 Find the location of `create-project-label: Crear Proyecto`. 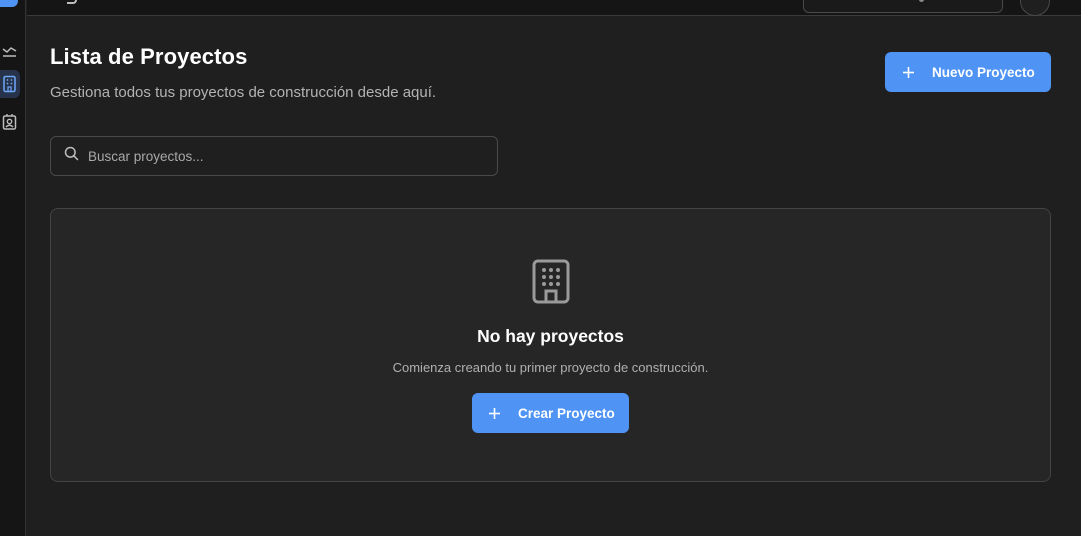

create-project-label: Crear Proyecto is located at coordinates (566, 413).